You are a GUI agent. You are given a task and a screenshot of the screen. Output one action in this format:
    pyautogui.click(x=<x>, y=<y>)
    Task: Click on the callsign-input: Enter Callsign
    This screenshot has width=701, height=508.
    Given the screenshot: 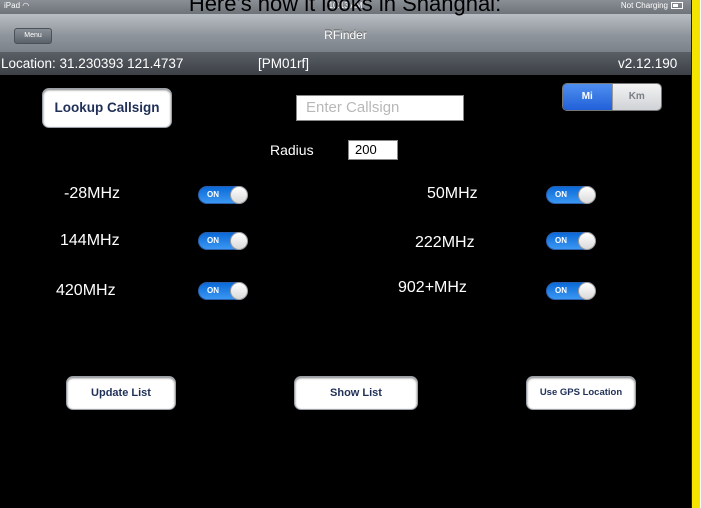 What is the action you would take?
    pyautogui.click(x=380, y=108)
    